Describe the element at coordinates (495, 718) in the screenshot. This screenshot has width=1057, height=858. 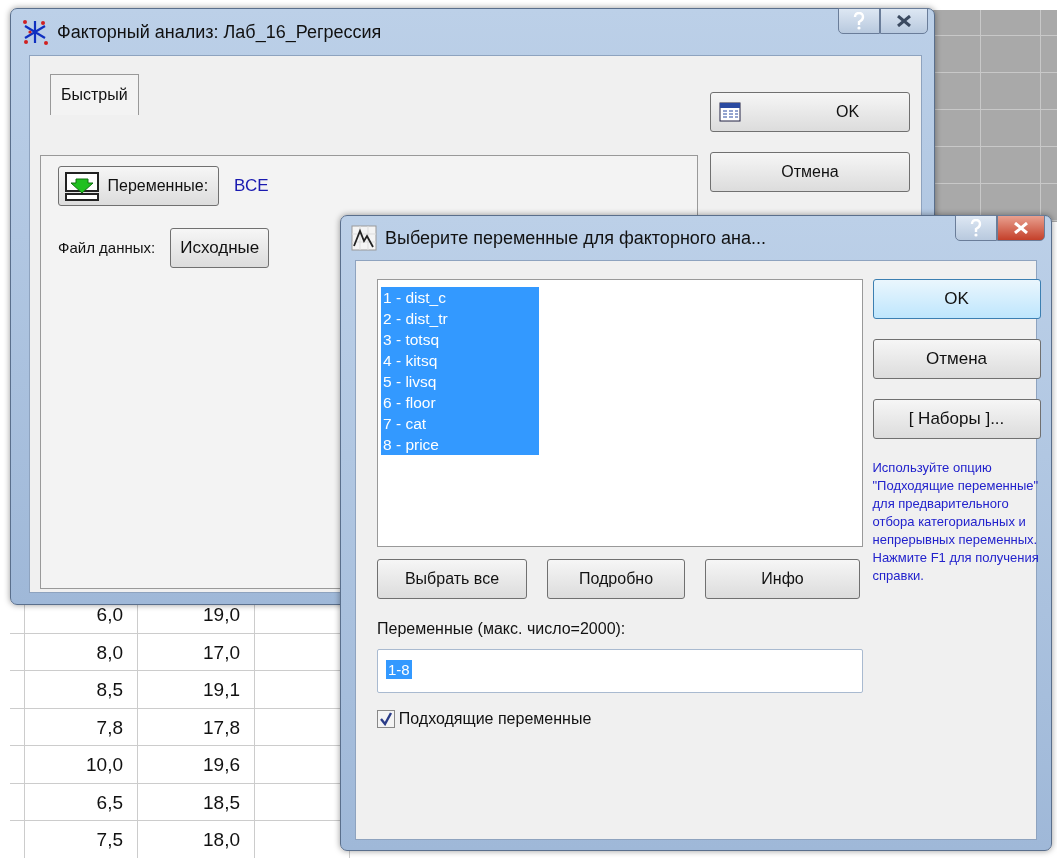
I see `checkbox-label: Подходящие переменные` at that location.